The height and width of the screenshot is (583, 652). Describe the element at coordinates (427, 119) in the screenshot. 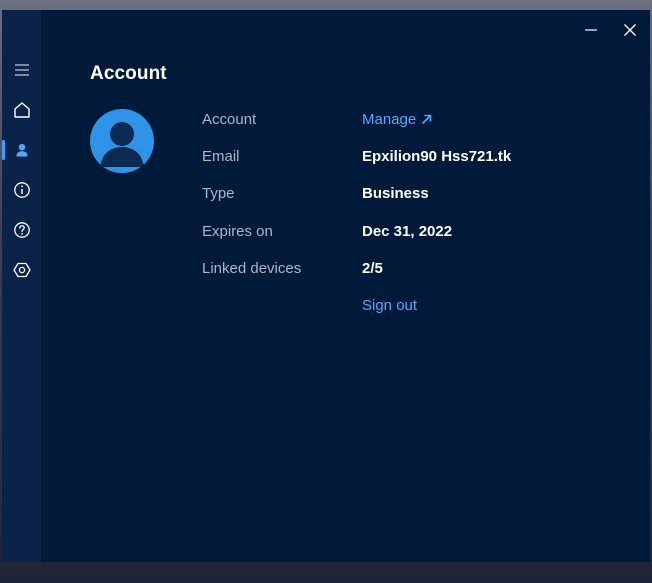

I see `external-link-arrow-icon` at that location.